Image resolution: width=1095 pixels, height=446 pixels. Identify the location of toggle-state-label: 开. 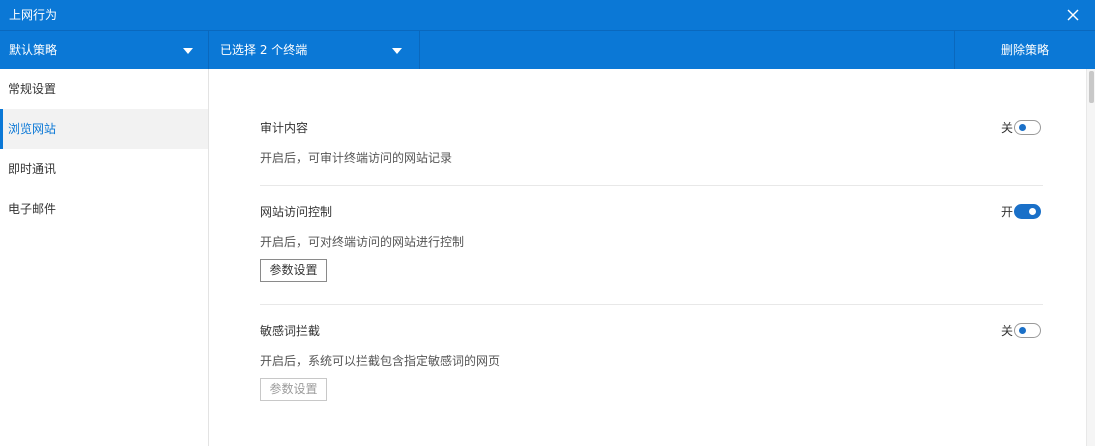
(1006, 212).